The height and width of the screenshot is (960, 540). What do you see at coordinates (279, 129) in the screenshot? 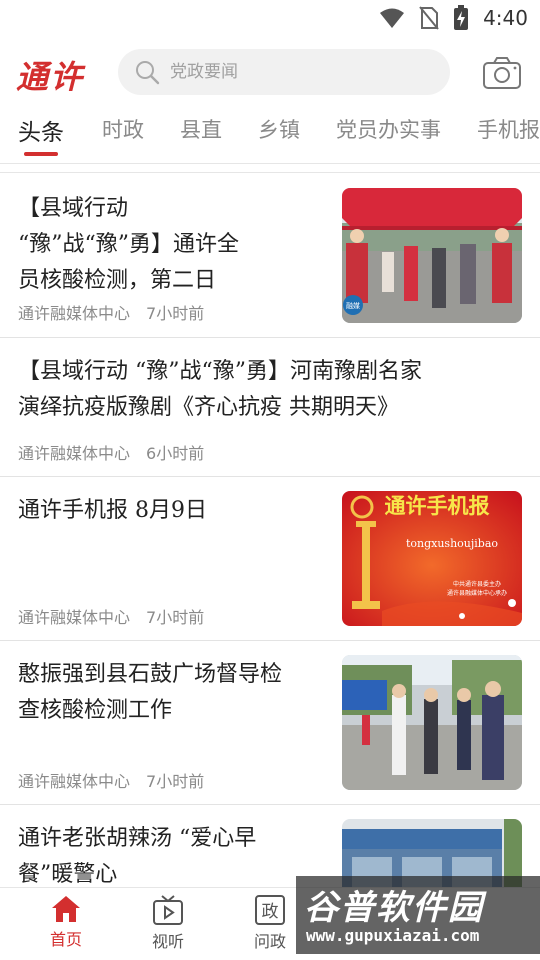
I see `tab-towns: 乡镇` at bounding box center [279, 129].